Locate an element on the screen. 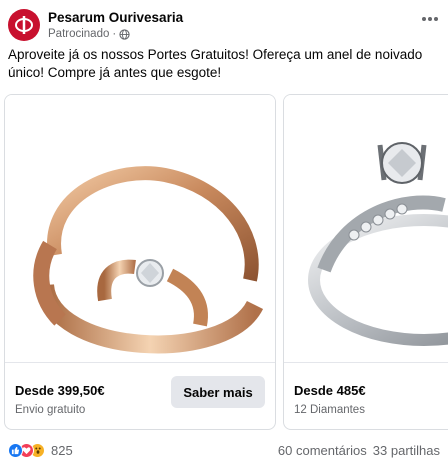  reaction-count: 825 is located at coordinates (62, 450).